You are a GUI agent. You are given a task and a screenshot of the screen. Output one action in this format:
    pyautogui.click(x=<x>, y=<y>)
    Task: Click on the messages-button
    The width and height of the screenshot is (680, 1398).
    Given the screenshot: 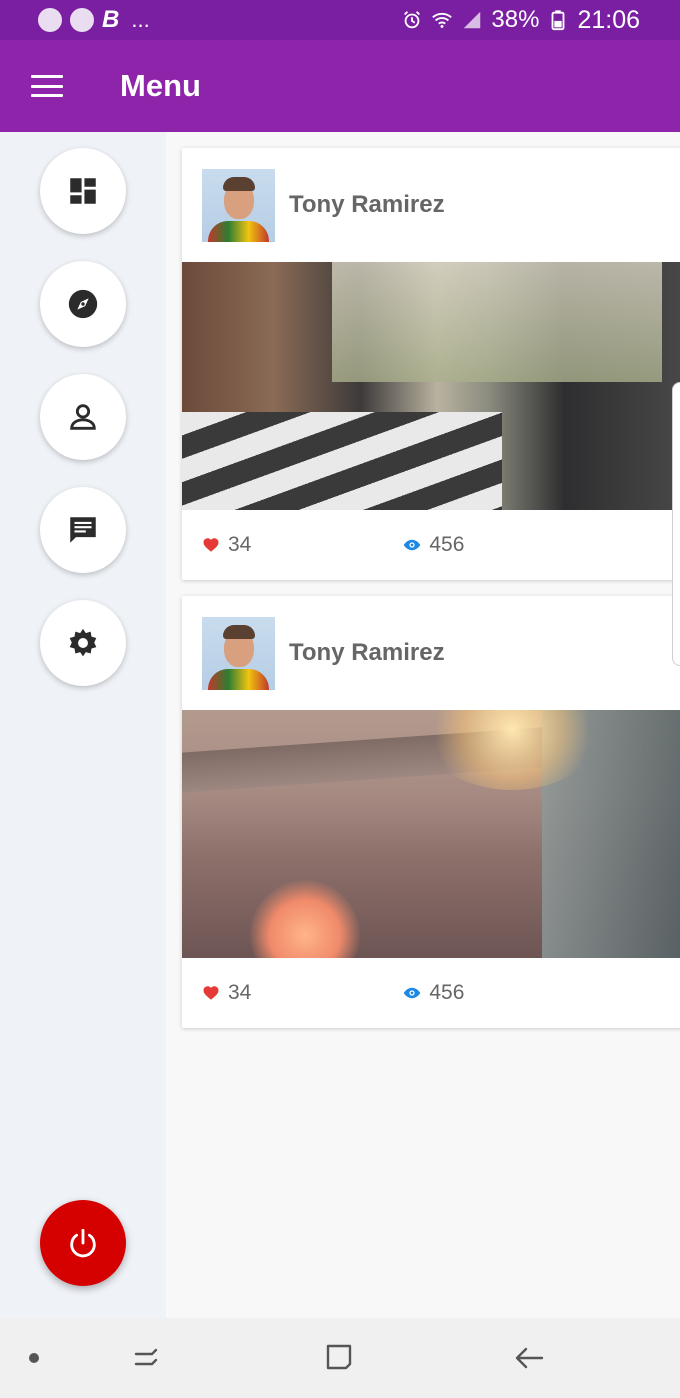 What is the action you would take?
    pyautogui.click(x=83, y=530)
    